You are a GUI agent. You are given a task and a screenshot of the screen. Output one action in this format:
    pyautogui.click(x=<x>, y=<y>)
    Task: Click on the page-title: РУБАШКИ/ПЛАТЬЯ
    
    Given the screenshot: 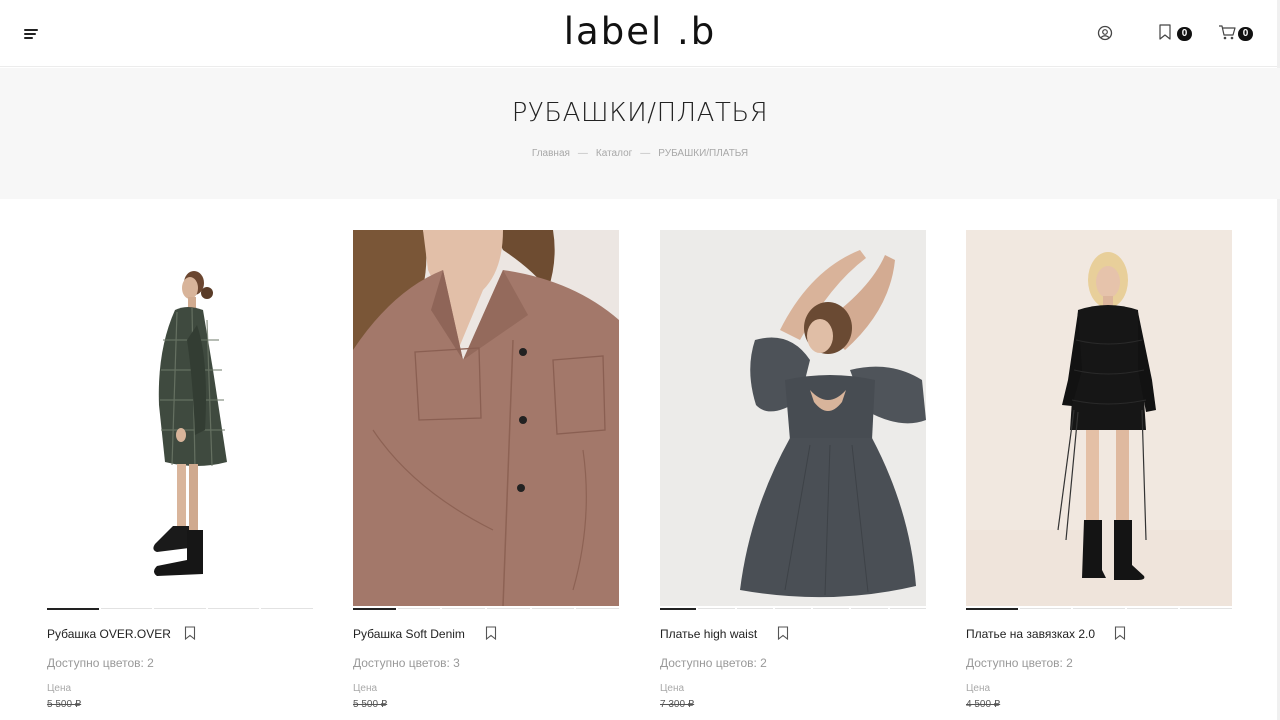 What is the action you would take?
    pyautogui.click(x=640, y=113)
    